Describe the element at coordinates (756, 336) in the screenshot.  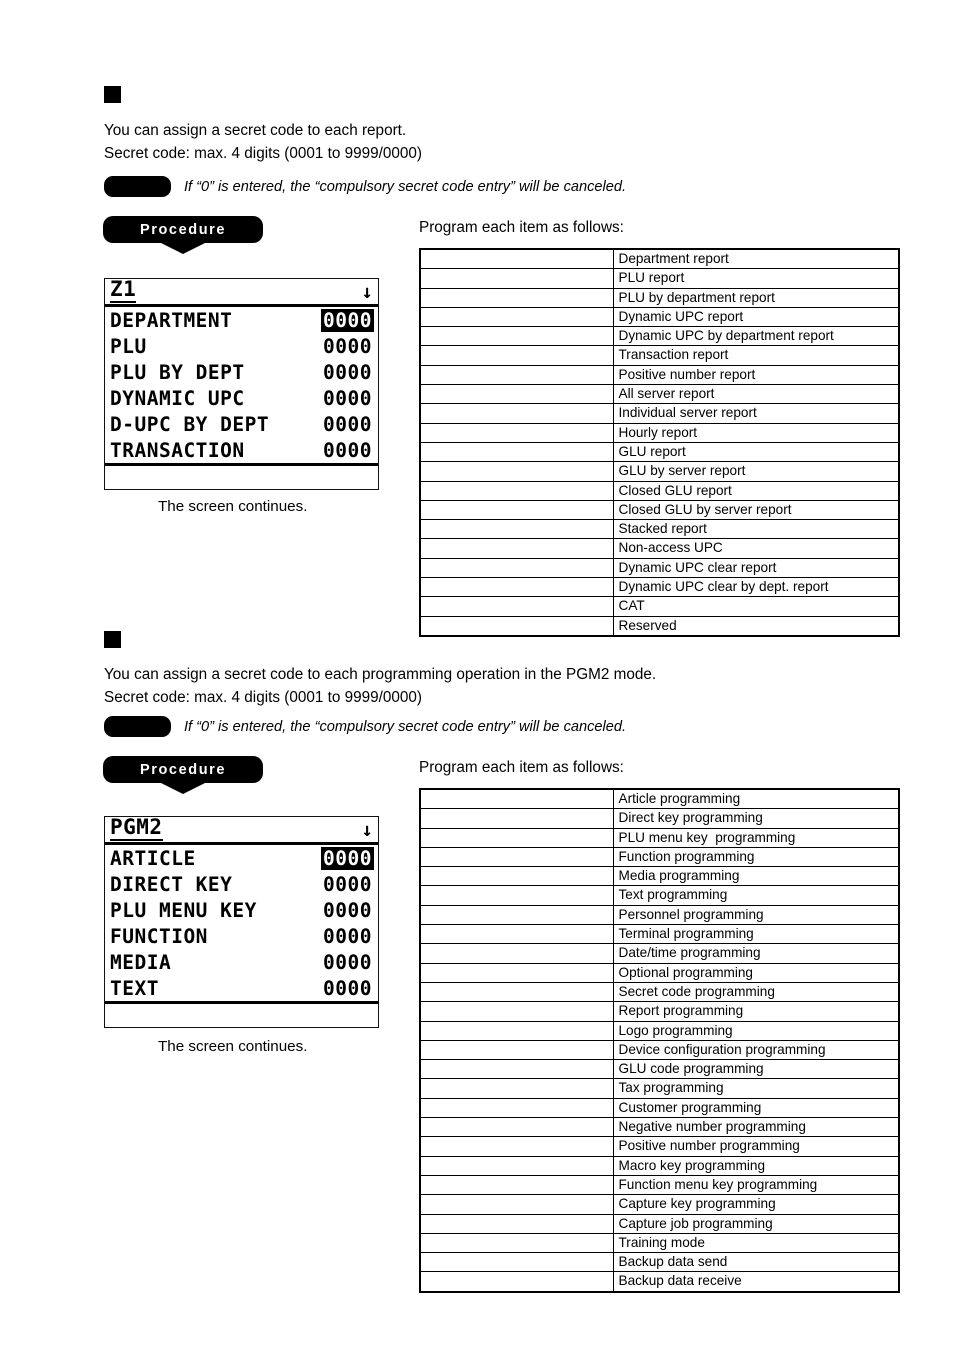
I see `table-cell-description: Dynamic UPC by department report` at that location.